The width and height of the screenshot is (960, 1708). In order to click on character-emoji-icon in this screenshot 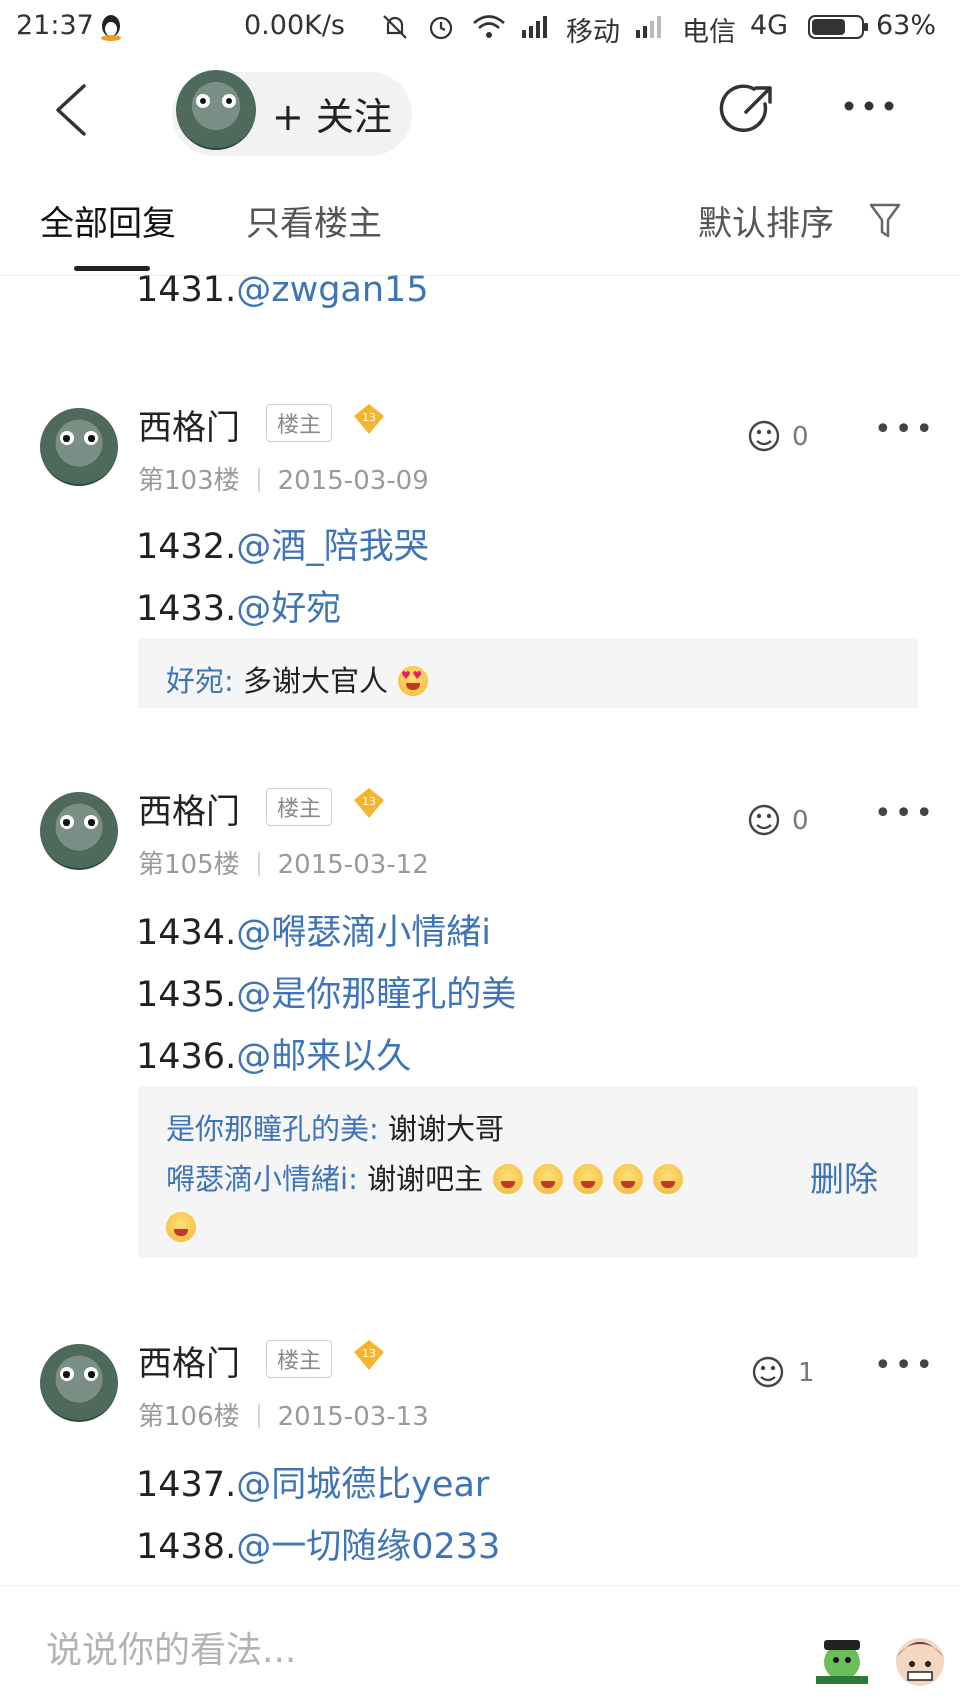, I will do `click(920, 1662)`.